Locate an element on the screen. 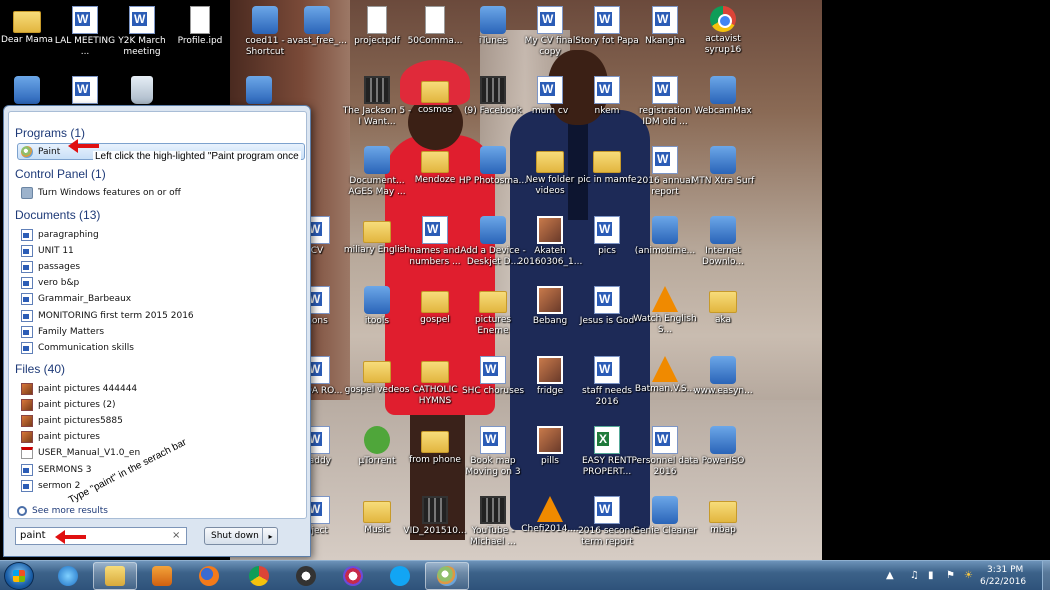 The height and width of the screenshot is (590, 1050). show-hidden-icons-icon: ▲ is located at coordinates (890, 575).